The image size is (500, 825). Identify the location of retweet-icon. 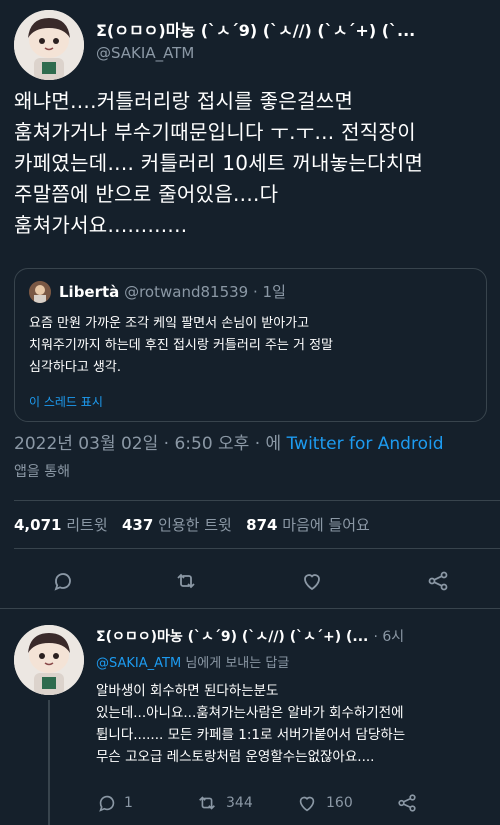
(186, 581).